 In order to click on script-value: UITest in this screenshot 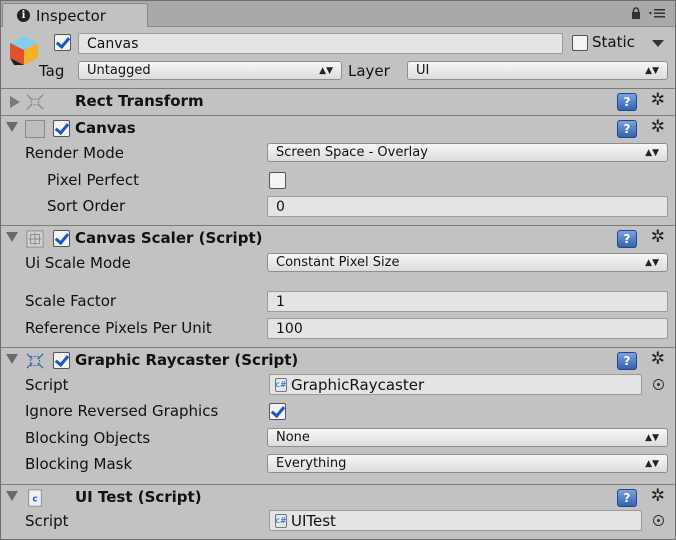, I will do `click(313, 520)`.